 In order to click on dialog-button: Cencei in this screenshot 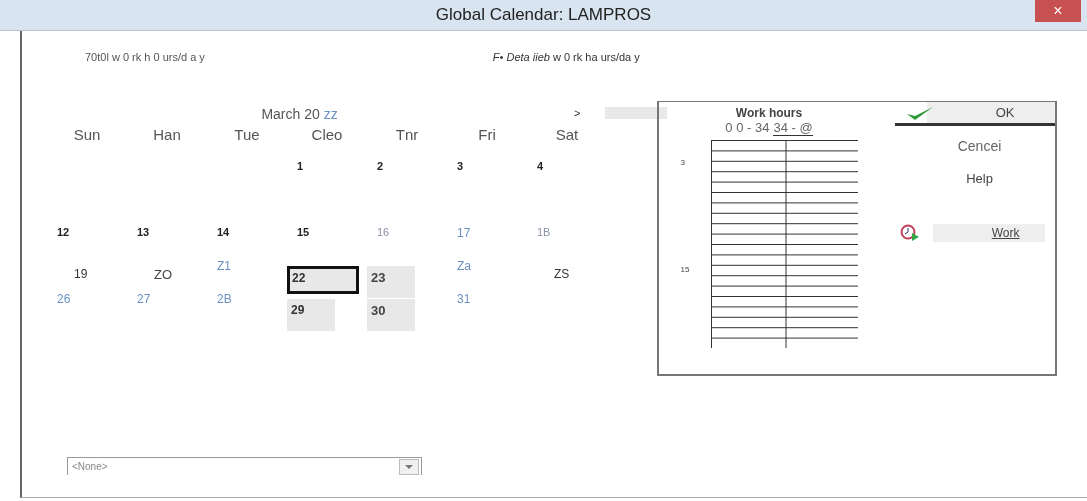, I will do `click(979, 146)`.